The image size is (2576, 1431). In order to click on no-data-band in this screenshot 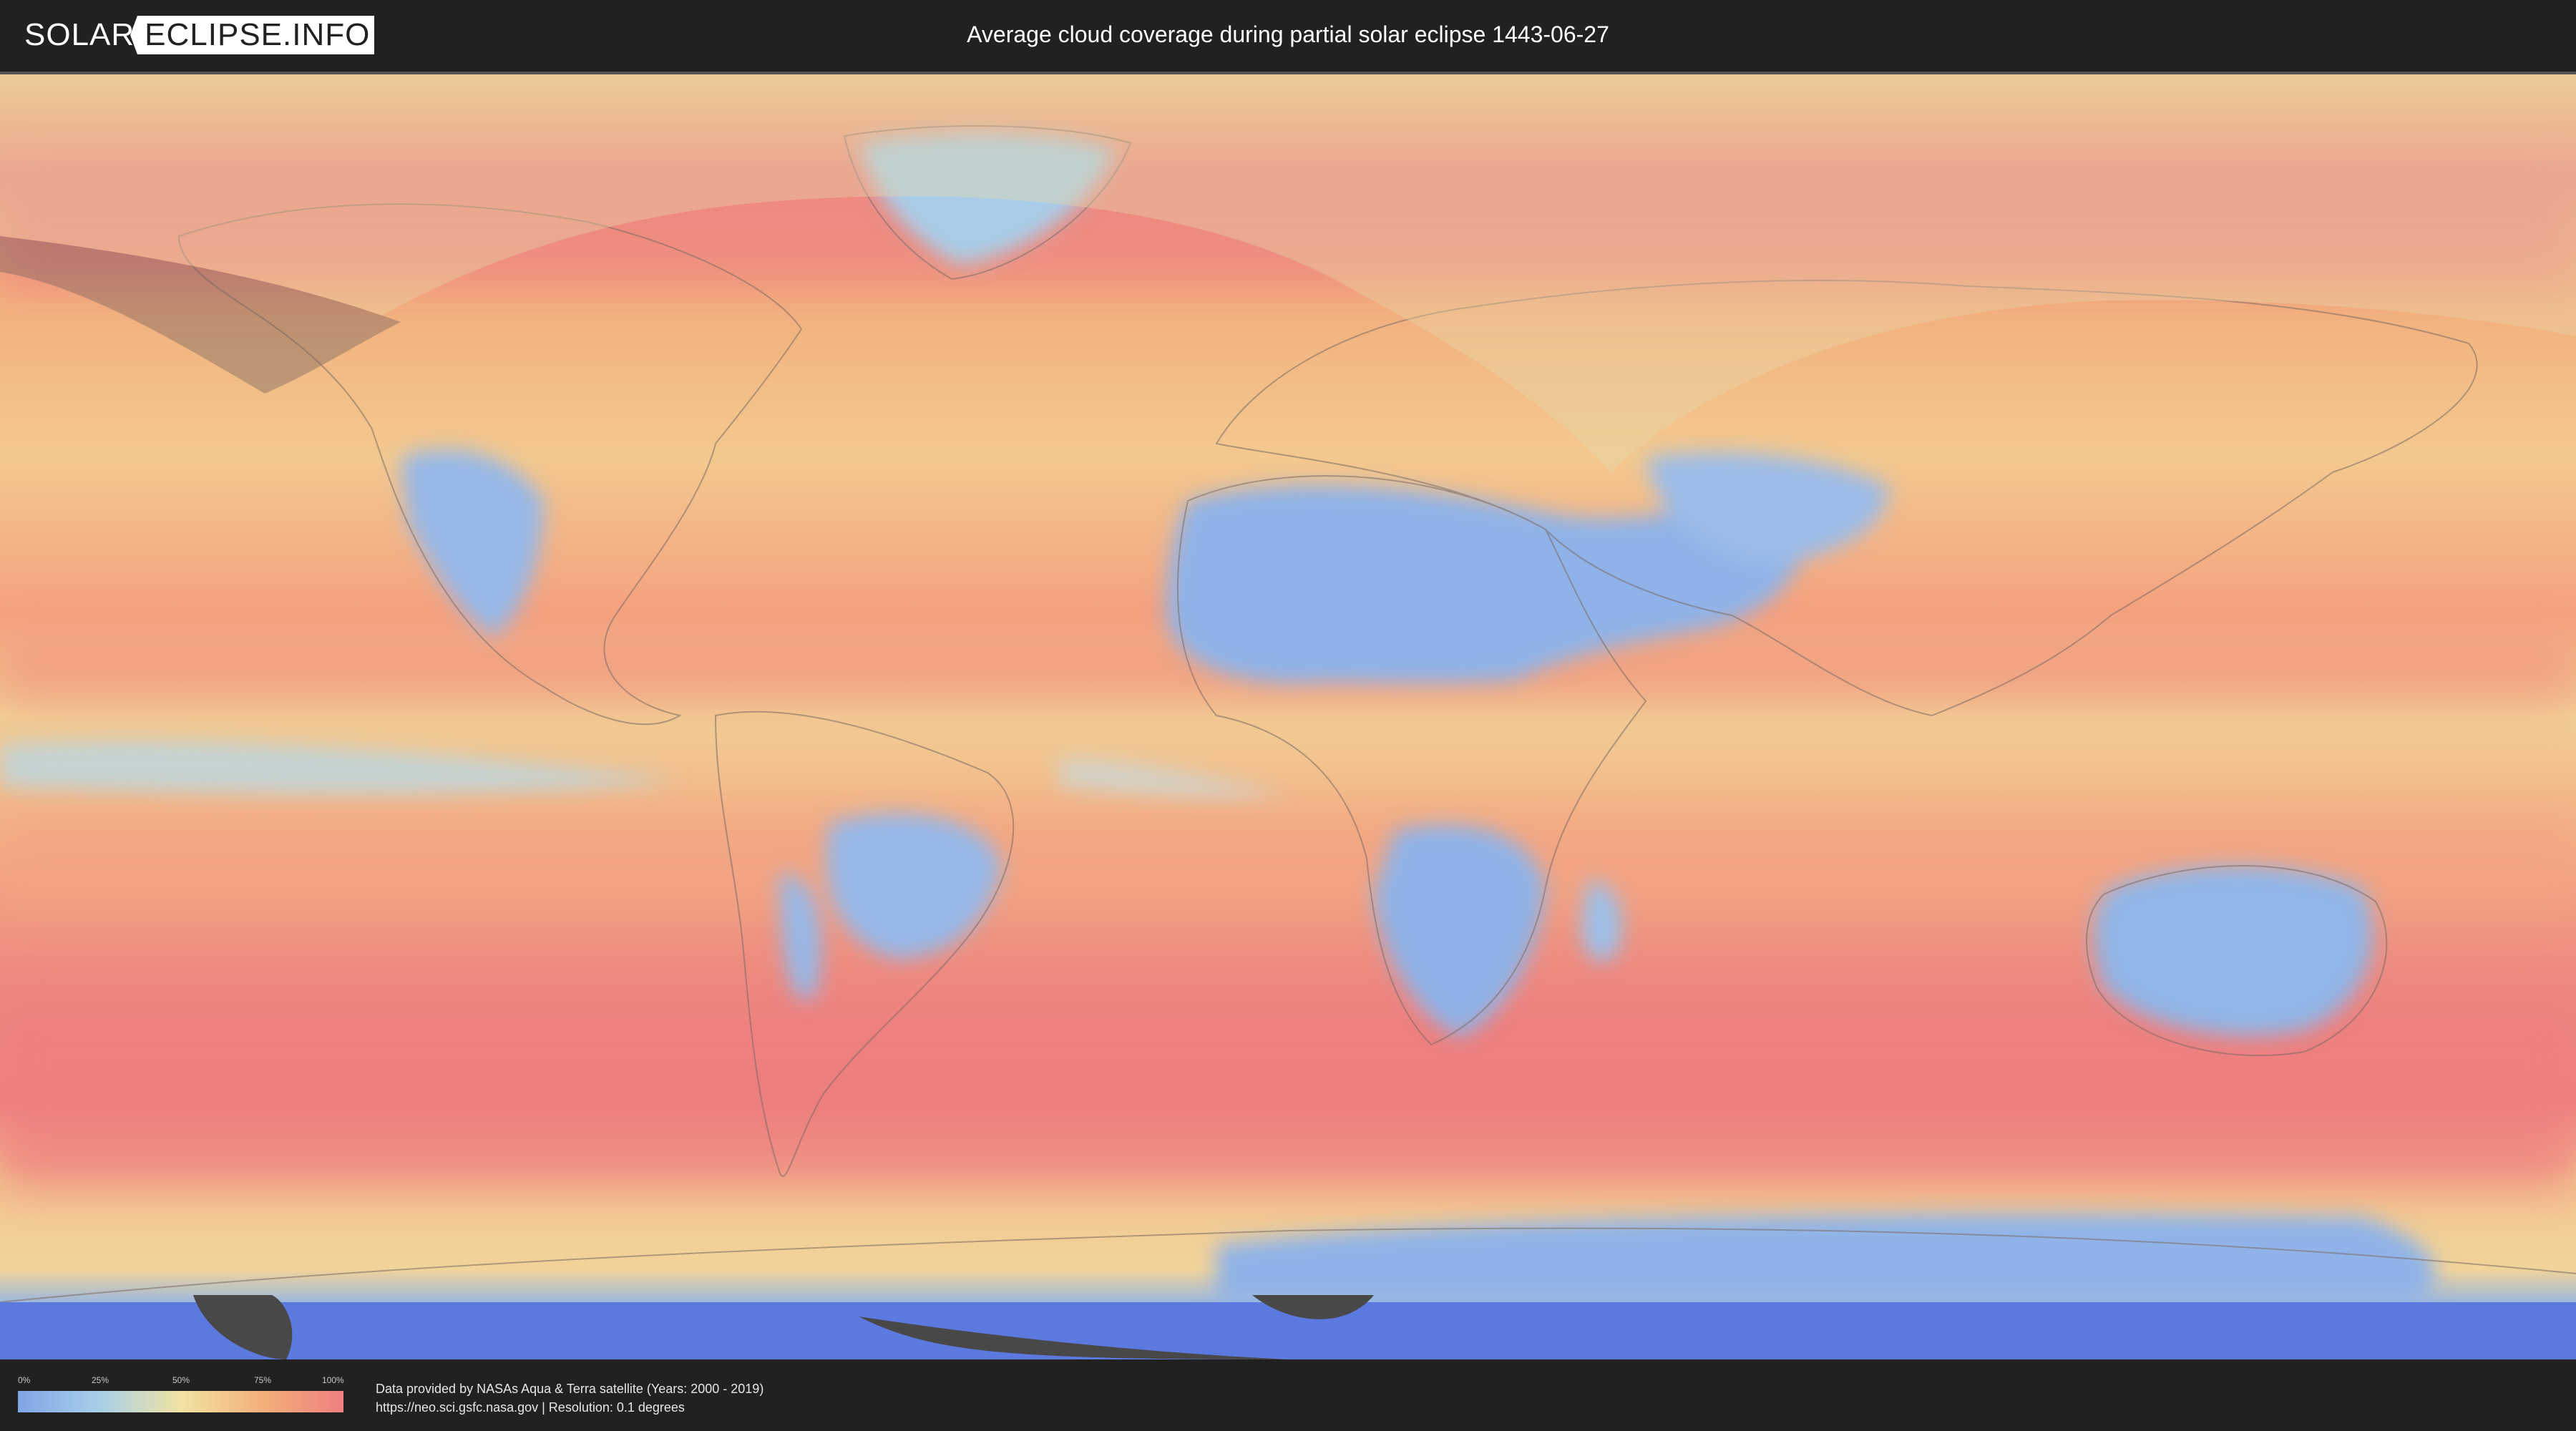, I will do `click(1288, 1327)`.